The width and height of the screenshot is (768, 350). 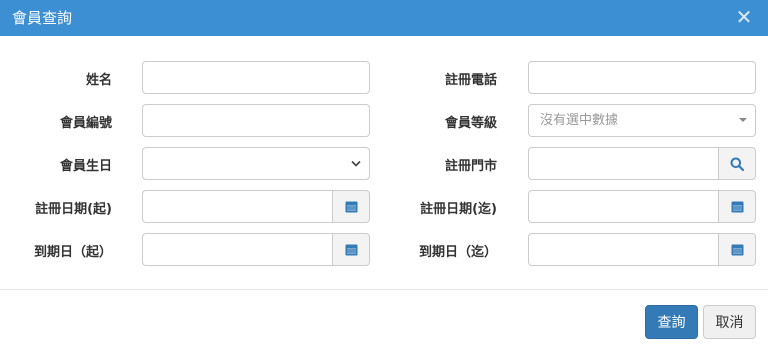 I want to click on store-input, so click(x=623, y=163).